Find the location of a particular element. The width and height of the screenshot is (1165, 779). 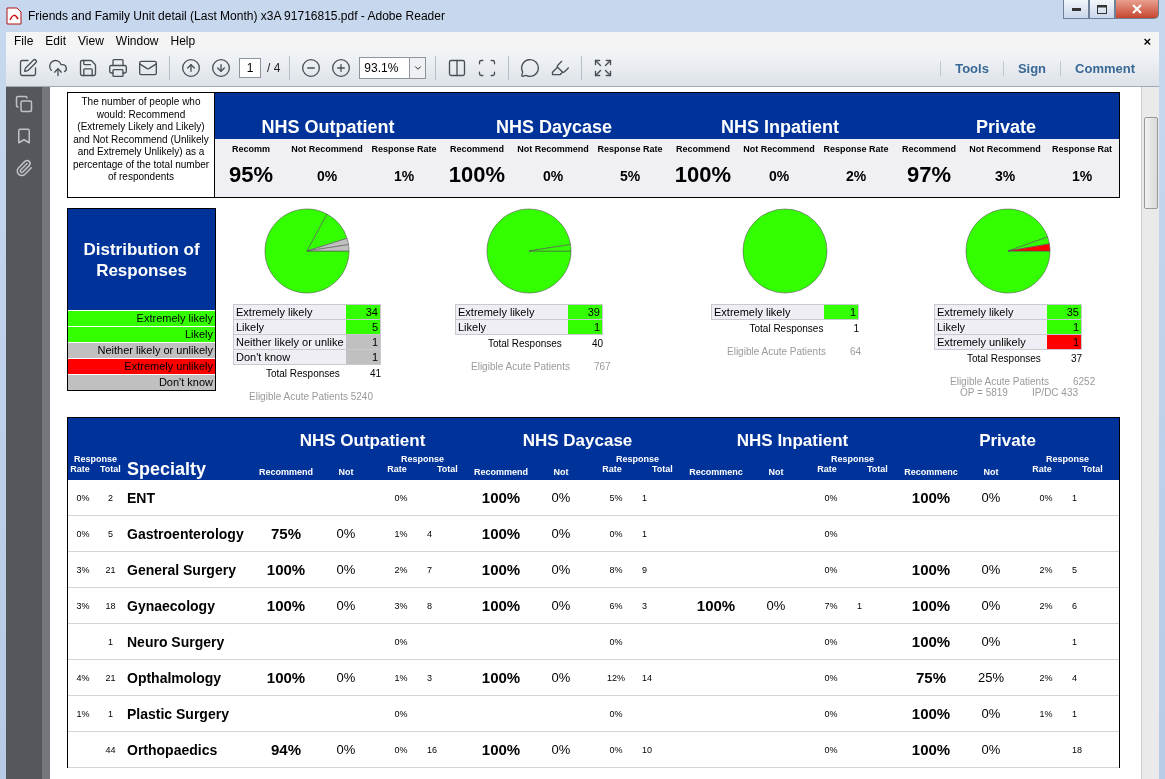

table-cell-text: 21 is located at coordinates (110, 677).